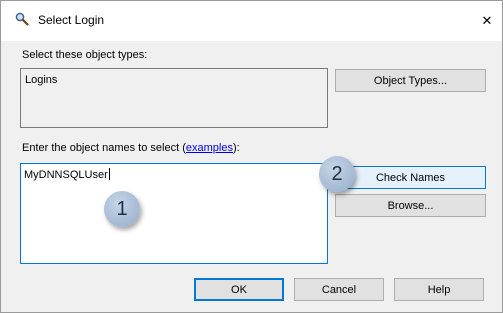  I want to click on object-names-label-prefix: Enter the object names to select (, so click(104, 148).